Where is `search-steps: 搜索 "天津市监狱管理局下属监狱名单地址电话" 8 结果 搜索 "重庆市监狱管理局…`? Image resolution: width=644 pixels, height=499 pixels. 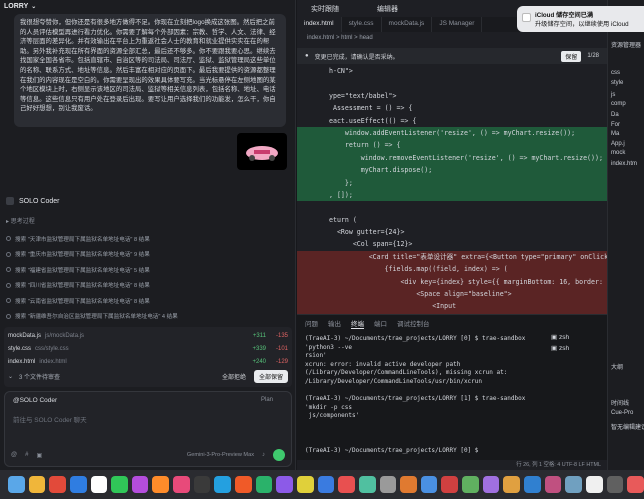
search-steps: 搜索 "天津市监狱管理局下属监狱名单地址电话" 8 结果 搜索 "重庆市监狱管理局… is located at coordinates (149, 285).